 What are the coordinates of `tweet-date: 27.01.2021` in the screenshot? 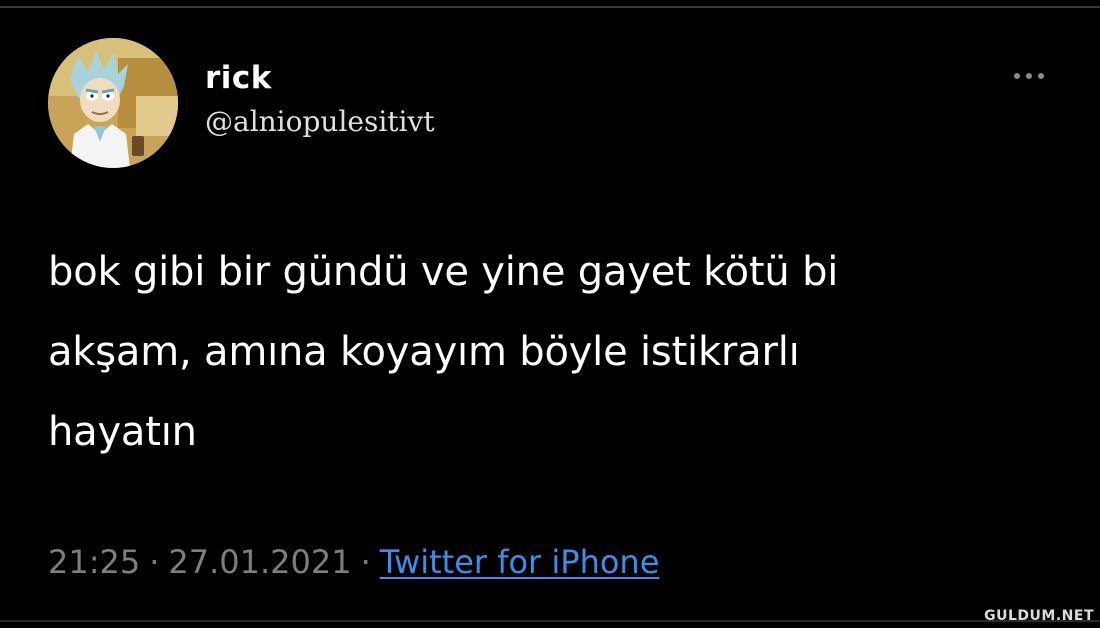 It's located at (259, 562).